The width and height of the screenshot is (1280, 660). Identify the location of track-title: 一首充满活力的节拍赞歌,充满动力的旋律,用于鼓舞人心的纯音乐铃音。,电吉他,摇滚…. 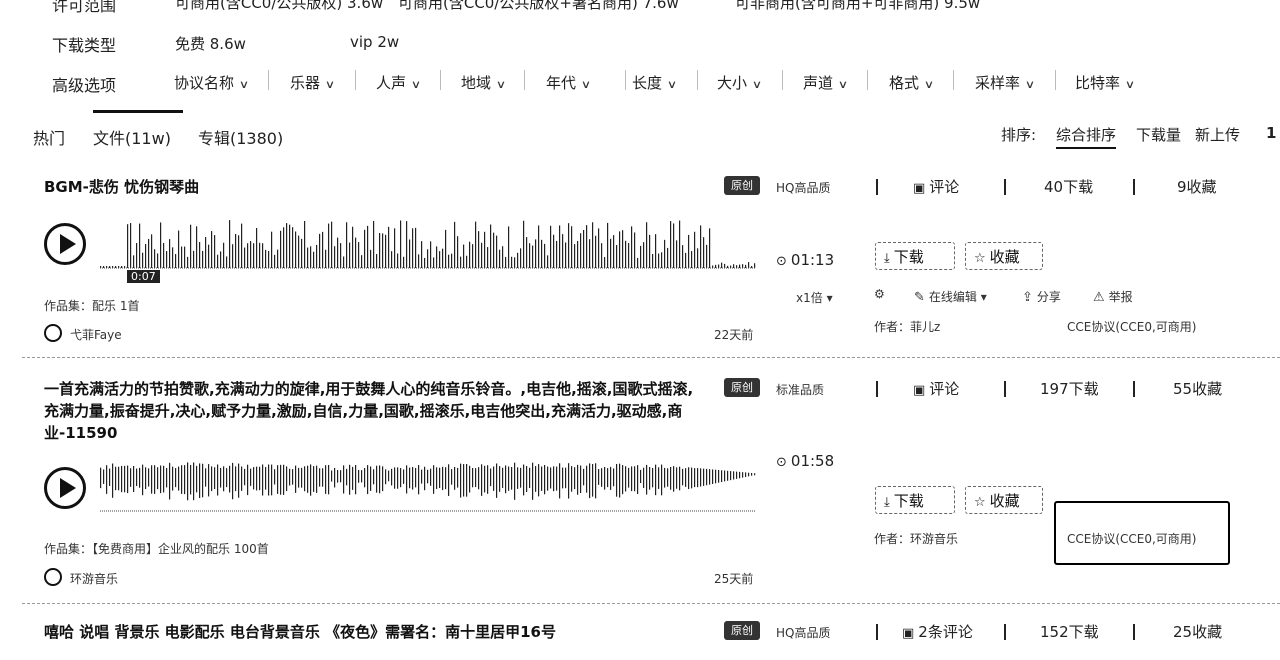
(376, 411).